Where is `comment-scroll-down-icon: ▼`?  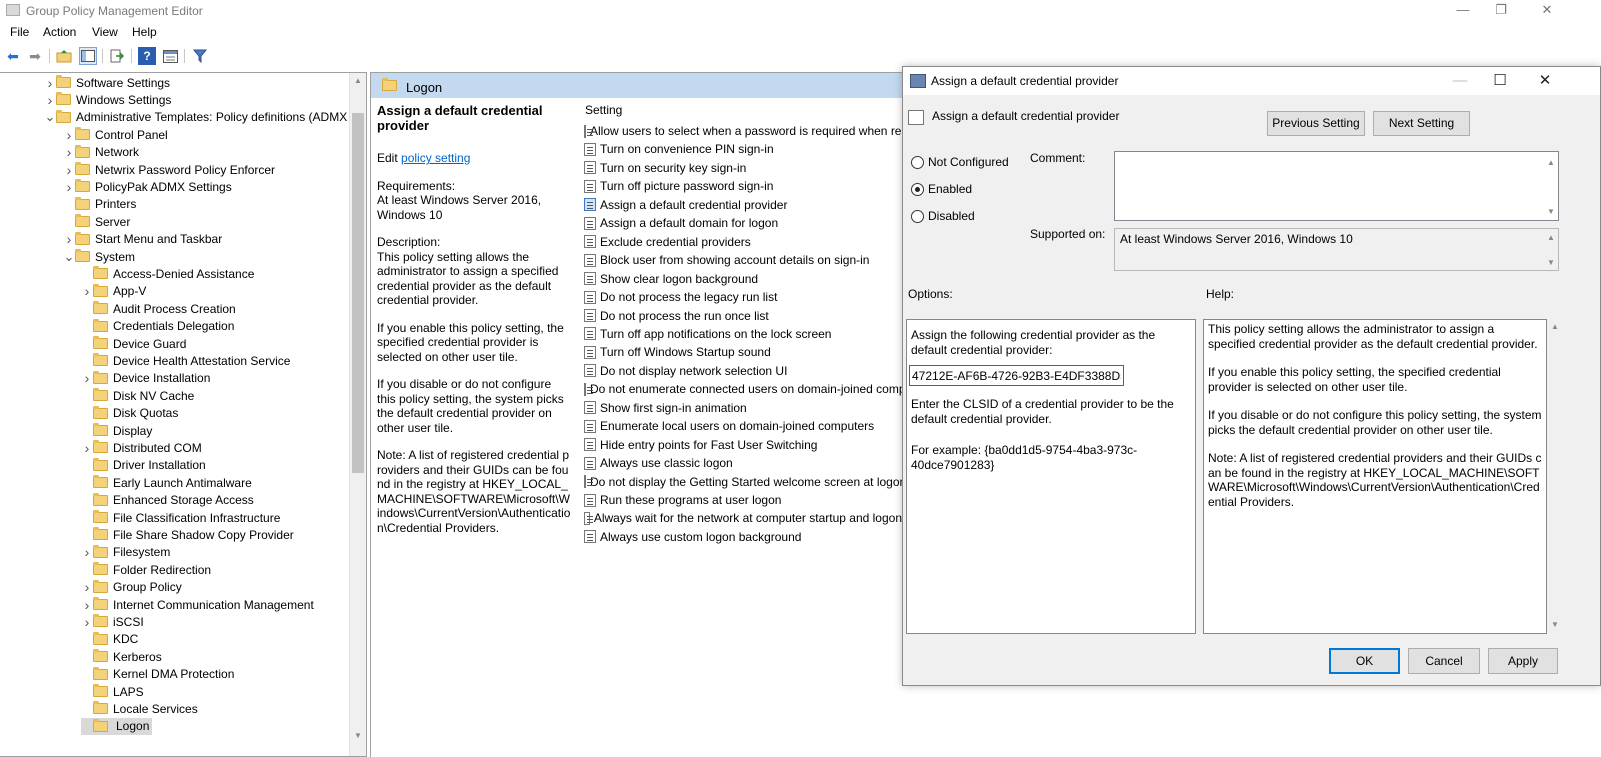
comment-scroll-down-icon: ▼ is located at coordinates (1551, 211).